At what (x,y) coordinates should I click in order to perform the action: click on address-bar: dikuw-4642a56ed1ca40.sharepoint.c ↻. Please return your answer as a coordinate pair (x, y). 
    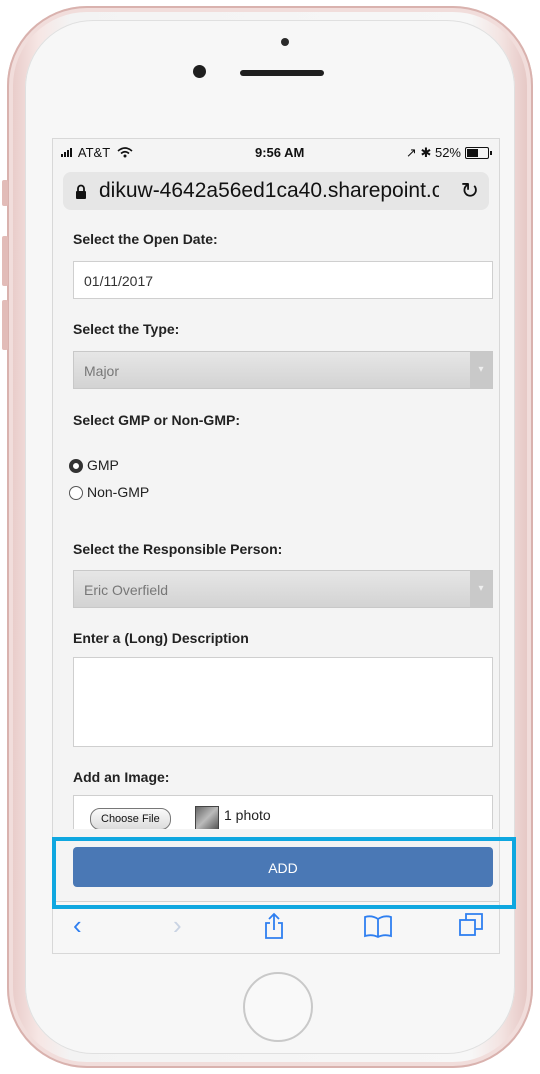
    Looking at the image, I should click on (276, 191).